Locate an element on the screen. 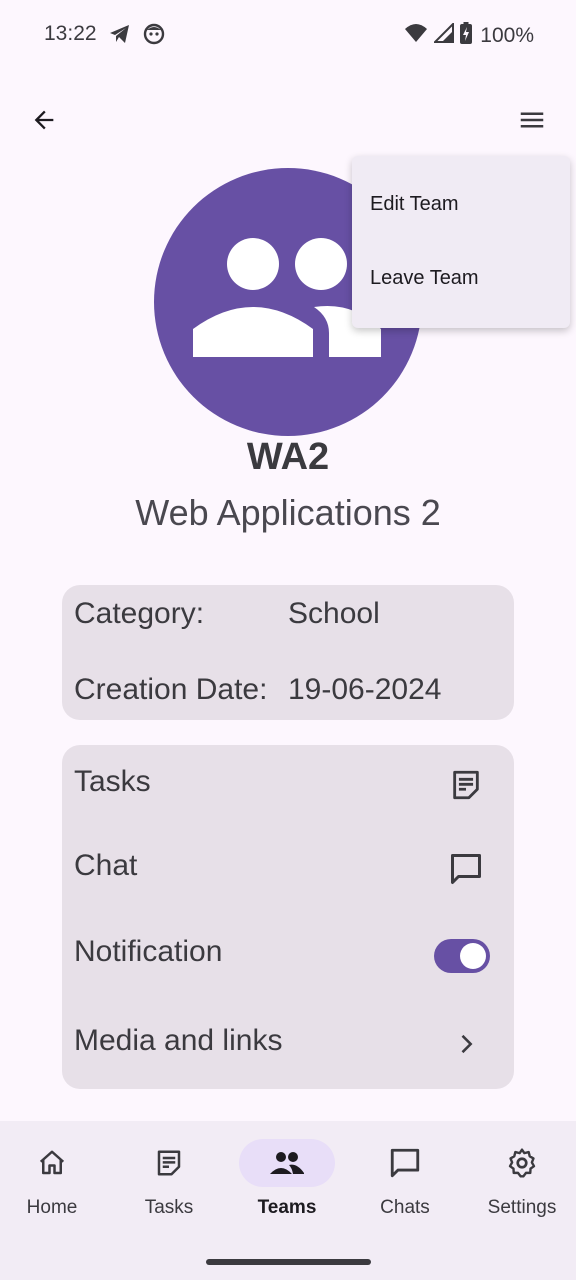 The image size is (576, 1280). menu-button is located at coordinates (532, 120).